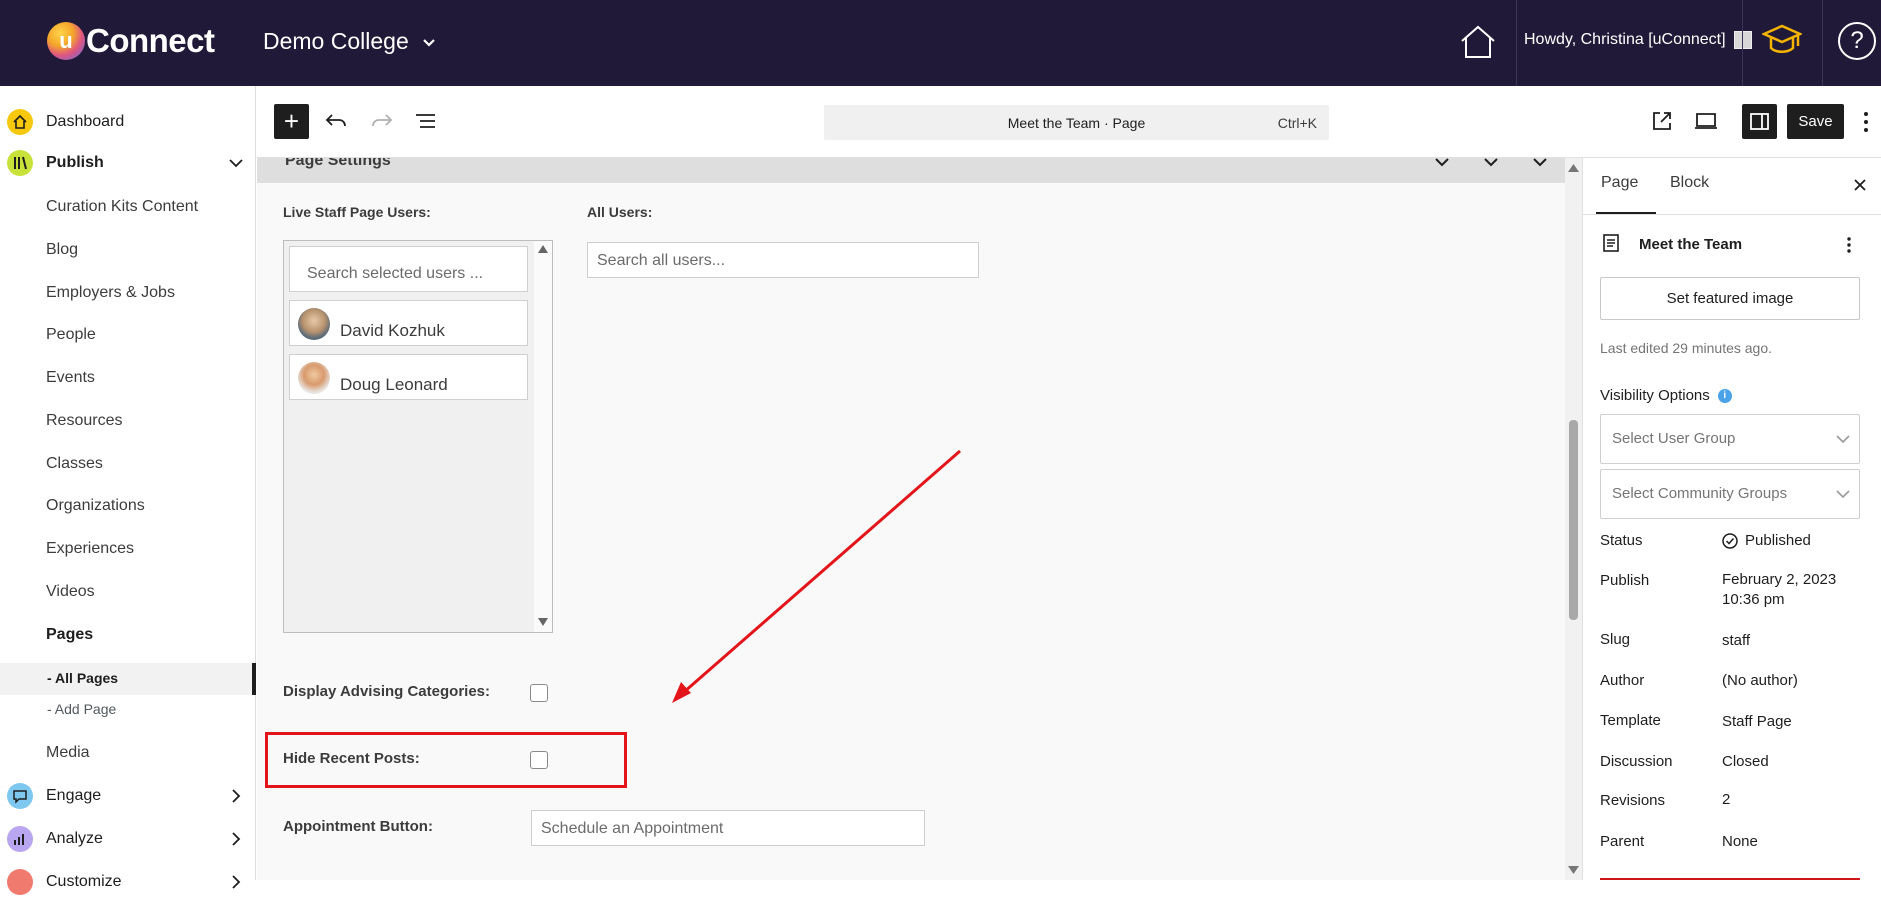 This screenshot has width=1881, height=902. Describe the element at coordinates (1625, 580) in the screenshot. I see `publish-label: Publish` at that location.